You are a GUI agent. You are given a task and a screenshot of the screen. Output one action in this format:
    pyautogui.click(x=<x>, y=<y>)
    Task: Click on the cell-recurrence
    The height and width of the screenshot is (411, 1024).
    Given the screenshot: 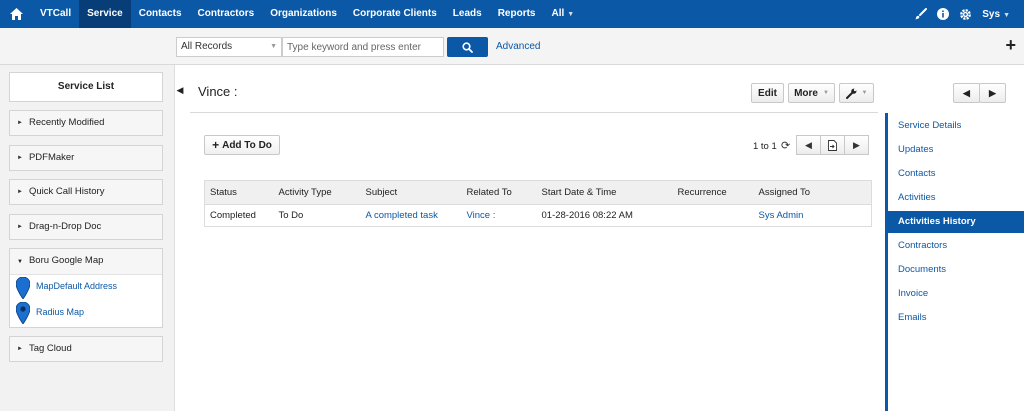 What is the action you would take?
    pyautogui.click(x=713, y=216)
    